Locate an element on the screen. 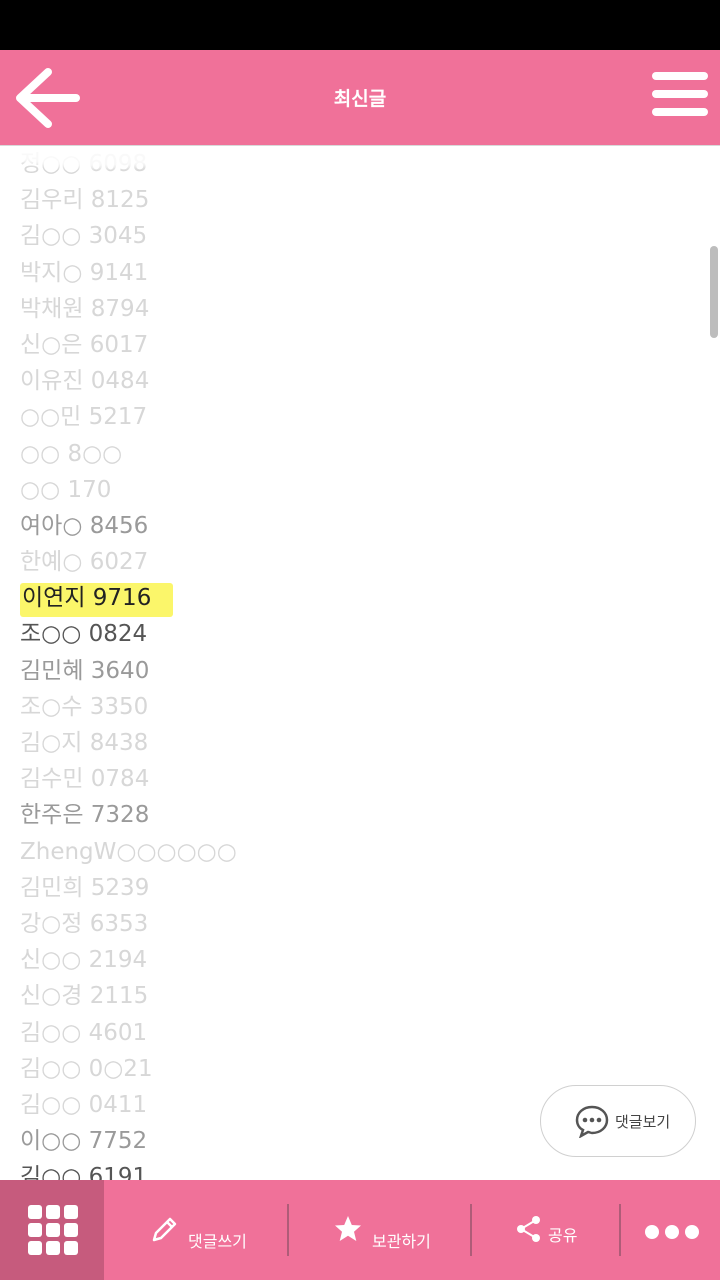  name-item: 조○○ 0824 is located at coordinates (128, 634).